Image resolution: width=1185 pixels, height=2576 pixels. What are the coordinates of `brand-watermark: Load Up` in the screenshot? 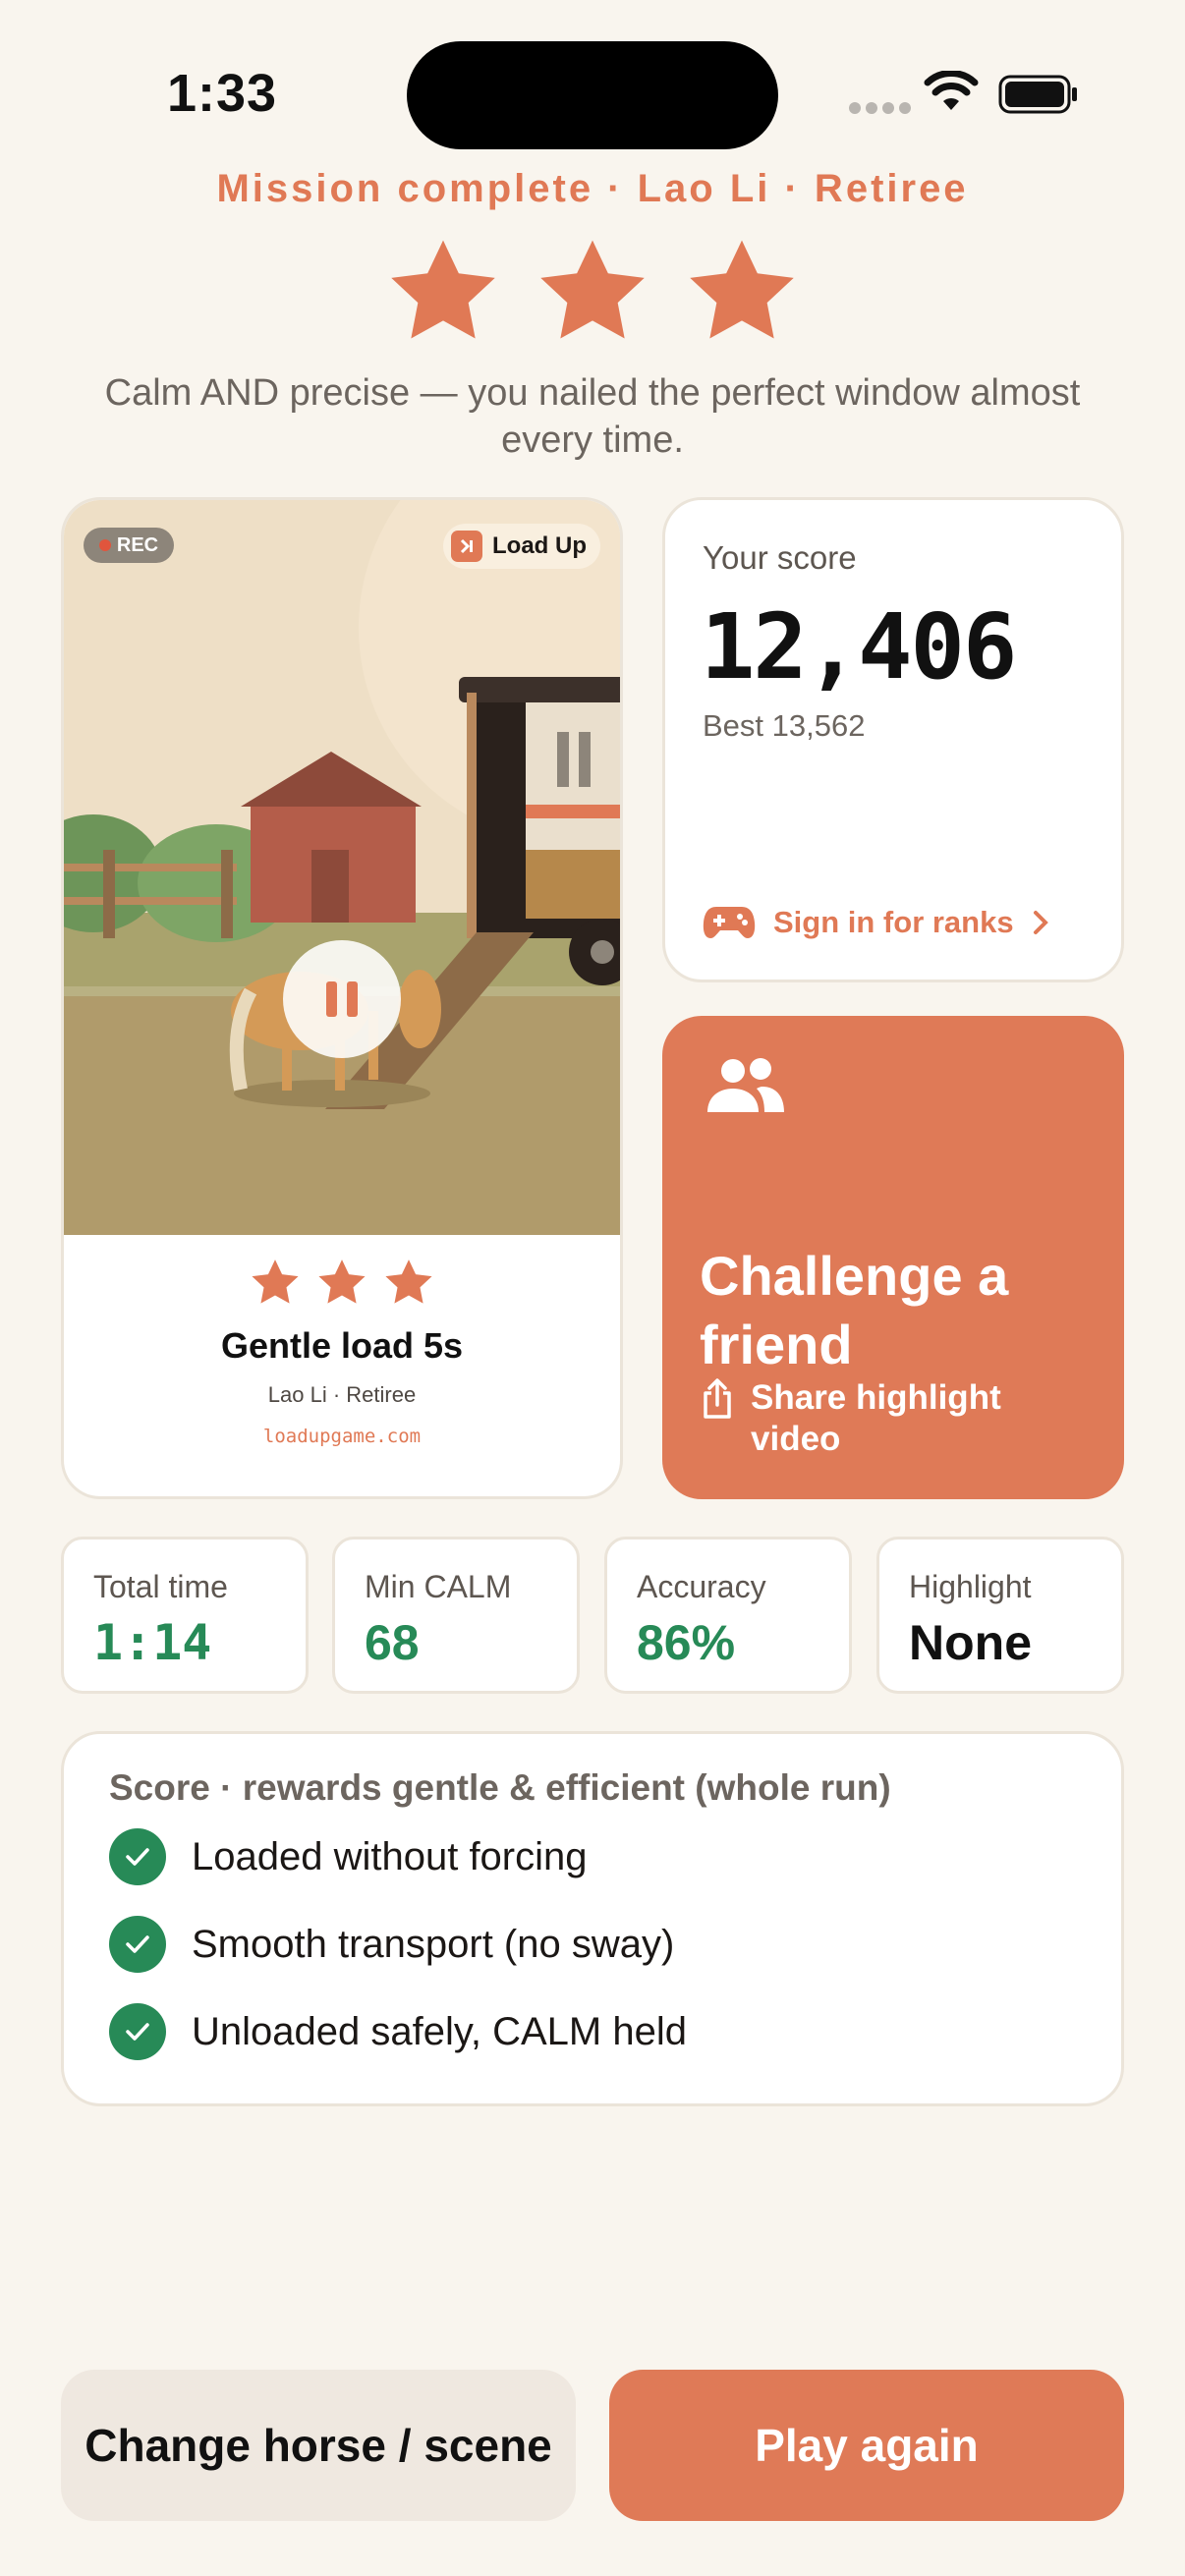 It's located at (521, 546).